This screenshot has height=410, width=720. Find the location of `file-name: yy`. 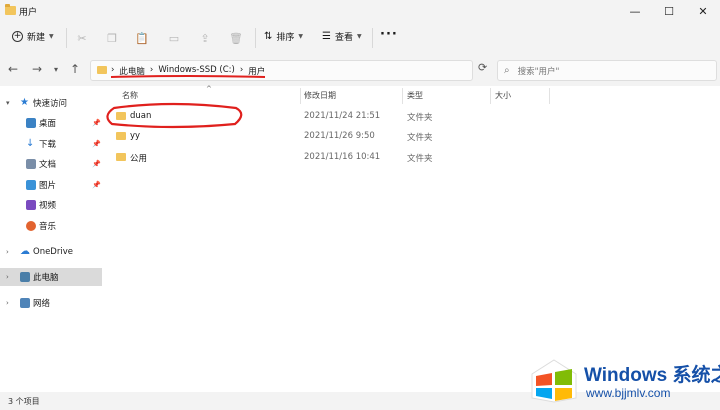

file-name: yy is located at coordinates (135, 136).